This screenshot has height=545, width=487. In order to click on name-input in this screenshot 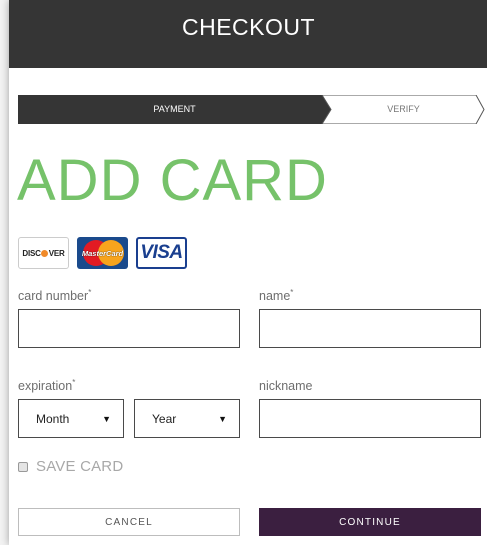, I will do `click(370, 328)`.